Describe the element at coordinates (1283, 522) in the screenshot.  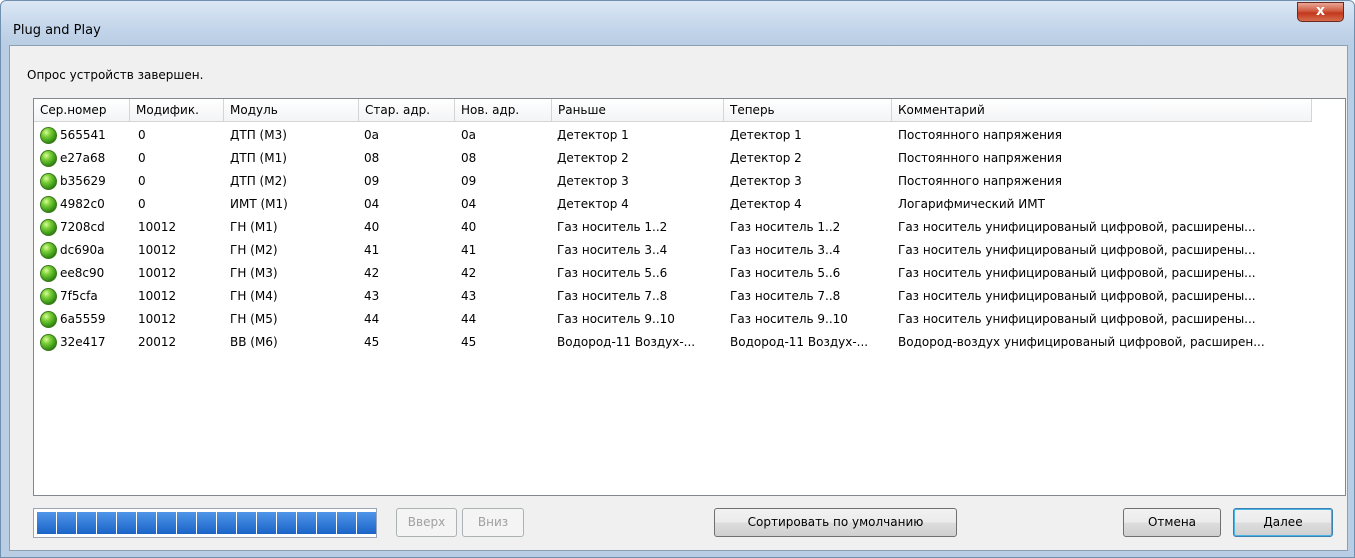
I see `next-button: Далее` at that location.